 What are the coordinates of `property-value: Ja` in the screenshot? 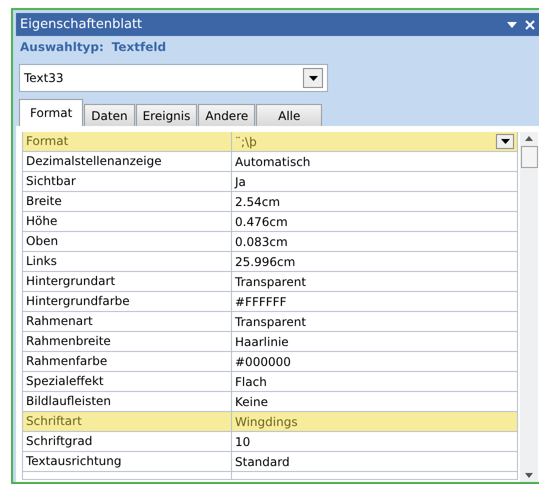 It's located at (240, 181).